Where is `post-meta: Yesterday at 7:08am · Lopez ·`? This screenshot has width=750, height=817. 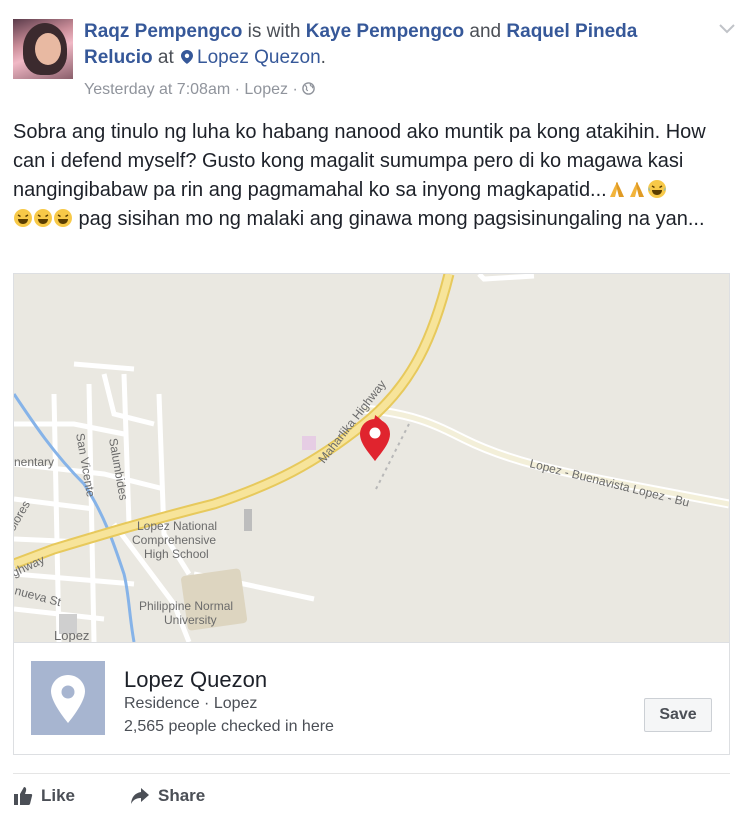
post-meta: Yesterday at 7:08am · Lopez · is located at coordinates (200, 90).